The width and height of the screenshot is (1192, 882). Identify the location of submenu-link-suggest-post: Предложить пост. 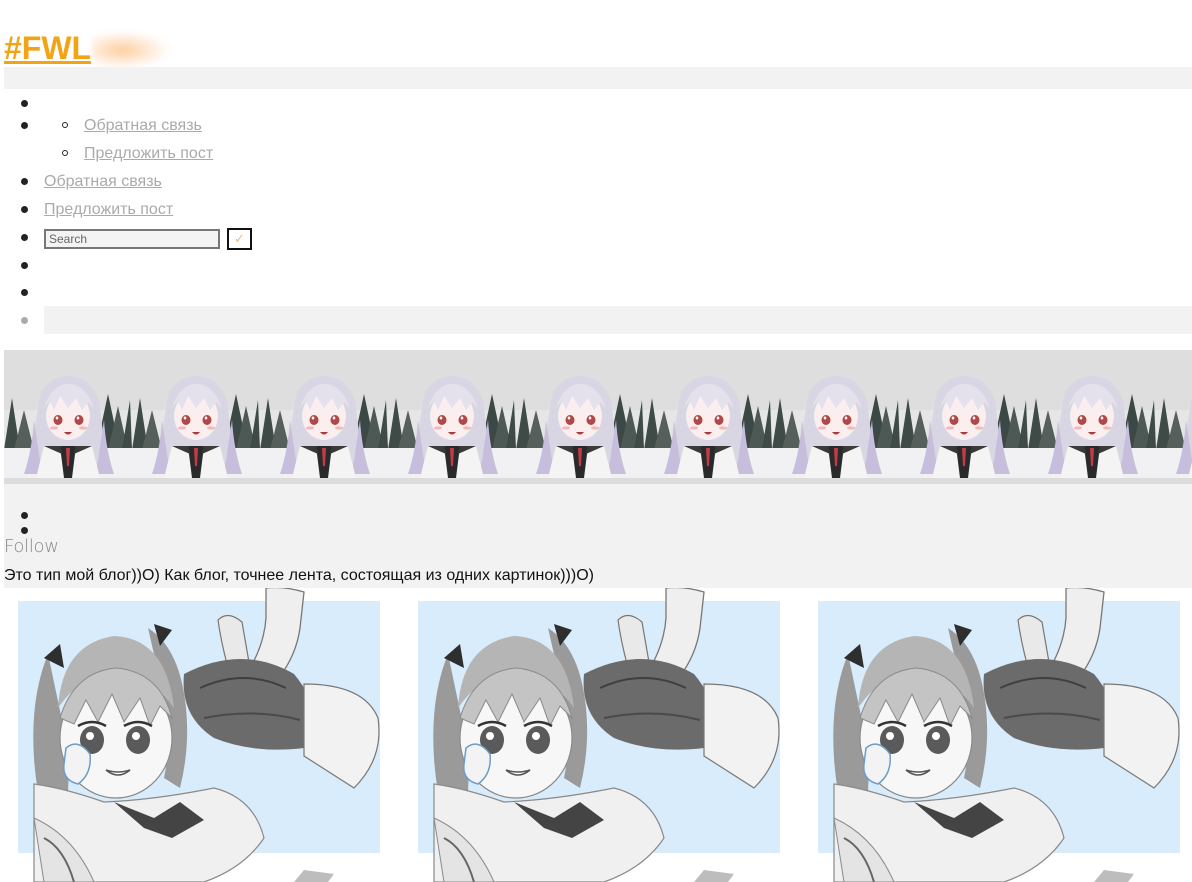
(148, 154).